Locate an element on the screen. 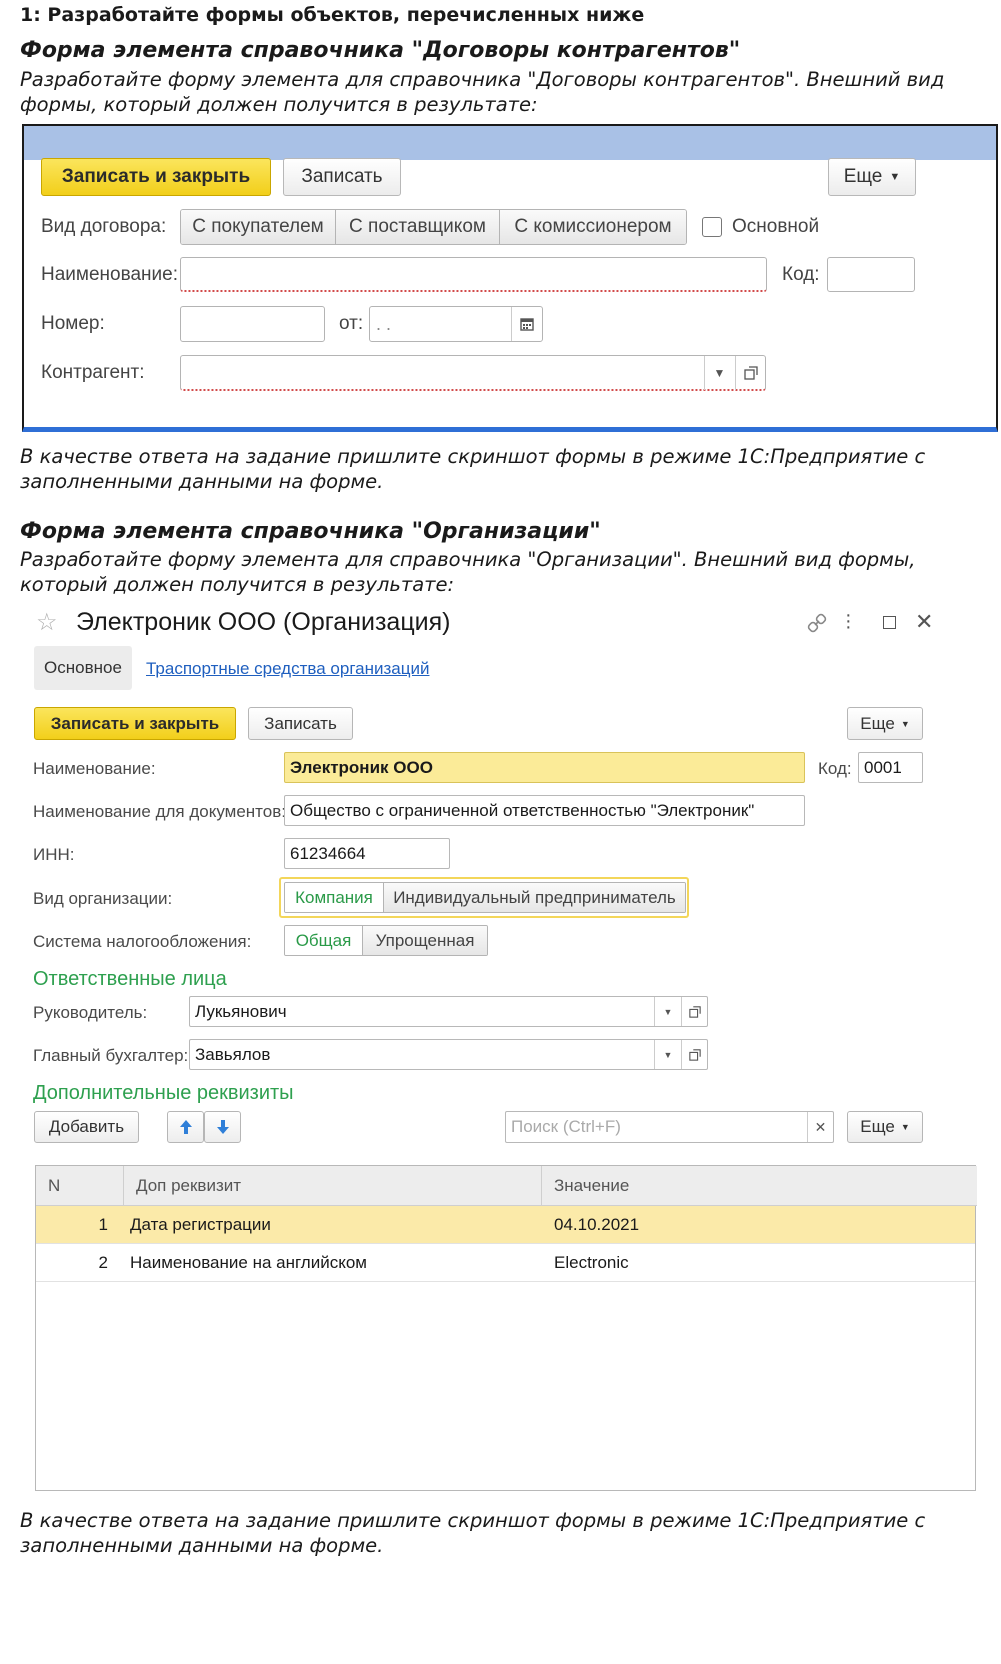 The image size is (1001, 1664). table-more-button: Еще ▼ is located at coordinates (885, 1127).